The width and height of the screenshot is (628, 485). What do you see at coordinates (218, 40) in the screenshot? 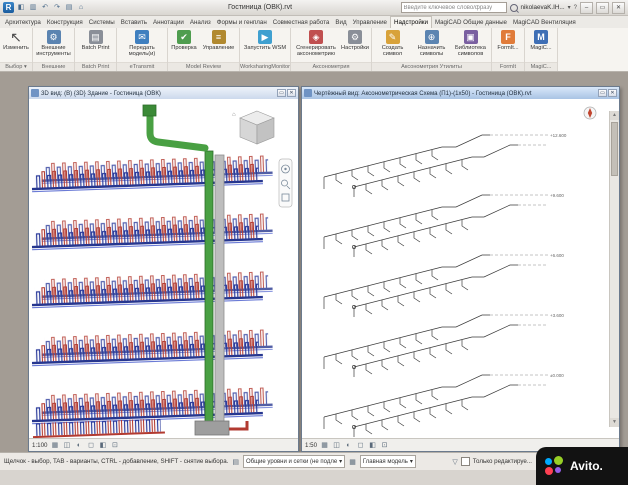
I see `manage-reviews-button: ≡ Управление` at bounding box center [218, 40].